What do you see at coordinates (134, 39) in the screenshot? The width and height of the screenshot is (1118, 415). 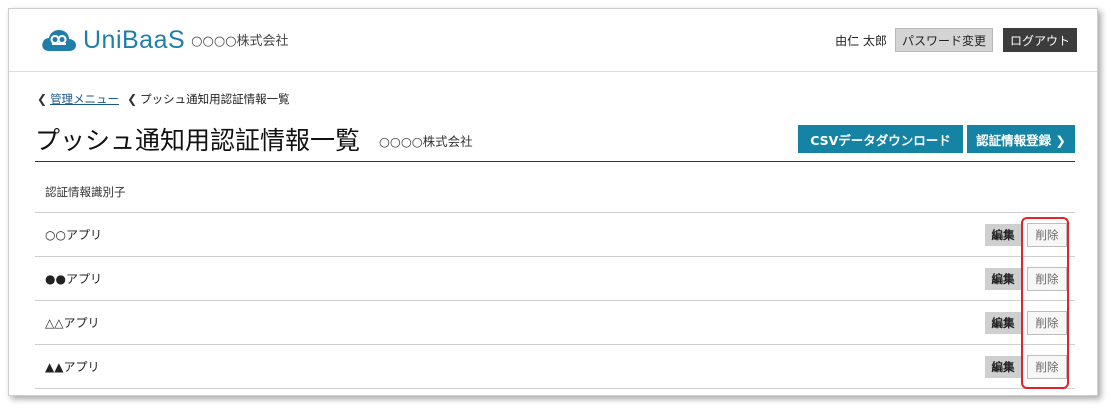 I see `app-name: UniBaaS` at bounding box center [134, 39].